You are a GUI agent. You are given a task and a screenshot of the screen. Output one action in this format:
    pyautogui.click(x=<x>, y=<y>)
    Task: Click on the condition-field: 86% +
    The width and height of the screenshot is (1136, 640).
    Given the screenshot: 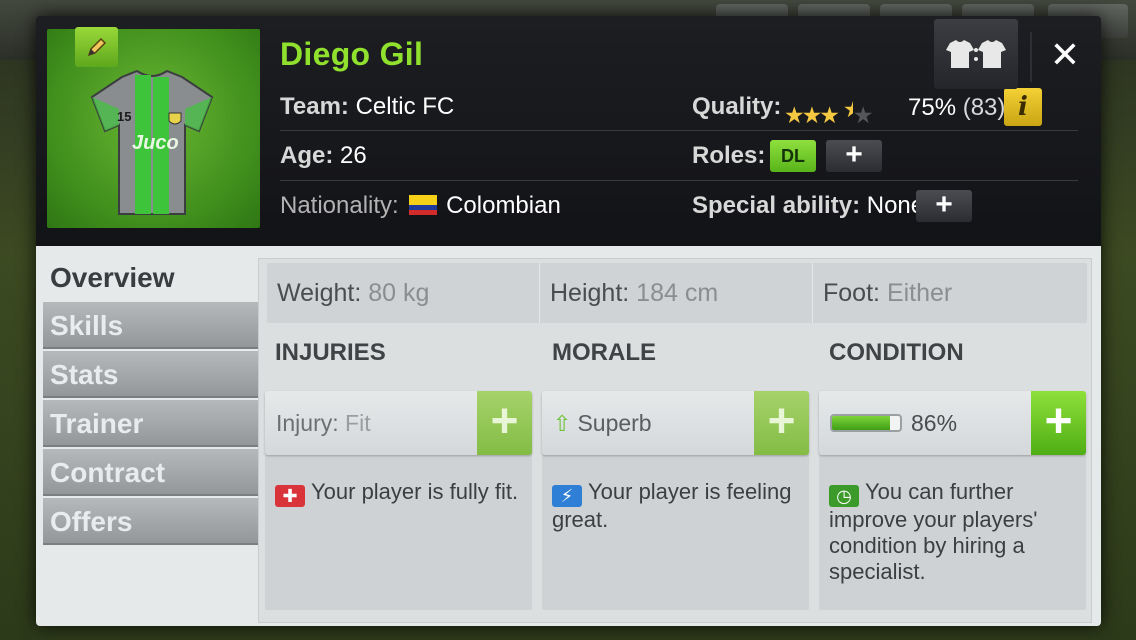 What is the action you would take?
    pyautogui.click(x=952, y=423)
    